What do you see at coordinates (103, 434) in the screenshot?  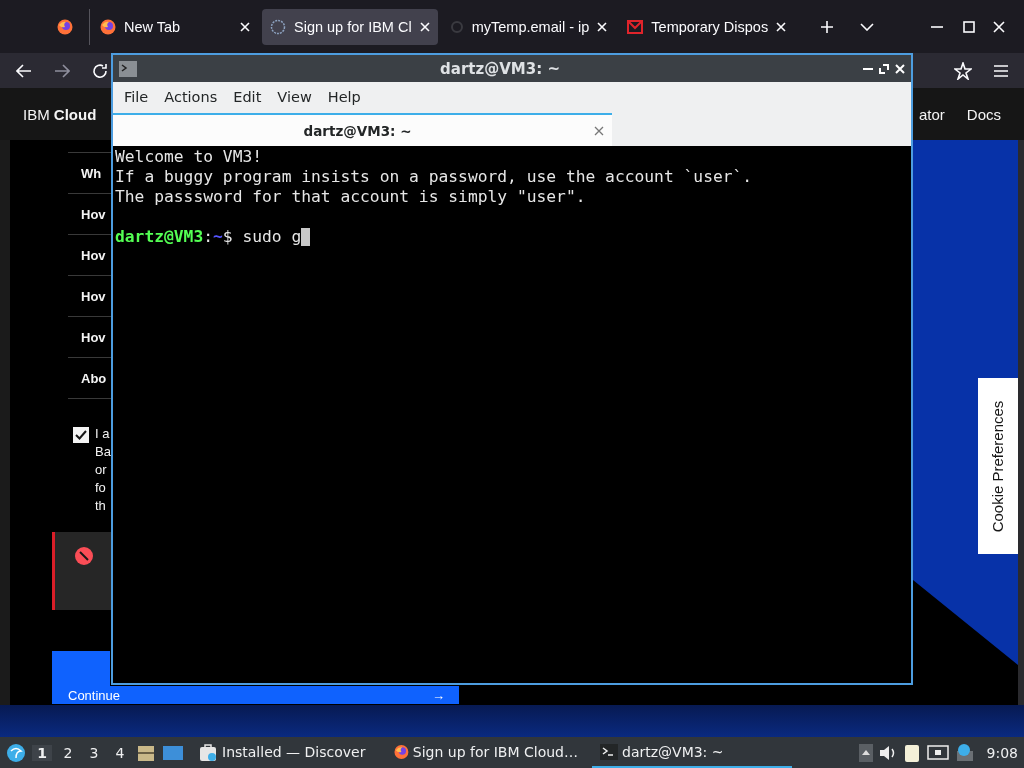 I see `consent-text: I a` at bounding box center [103, 434].